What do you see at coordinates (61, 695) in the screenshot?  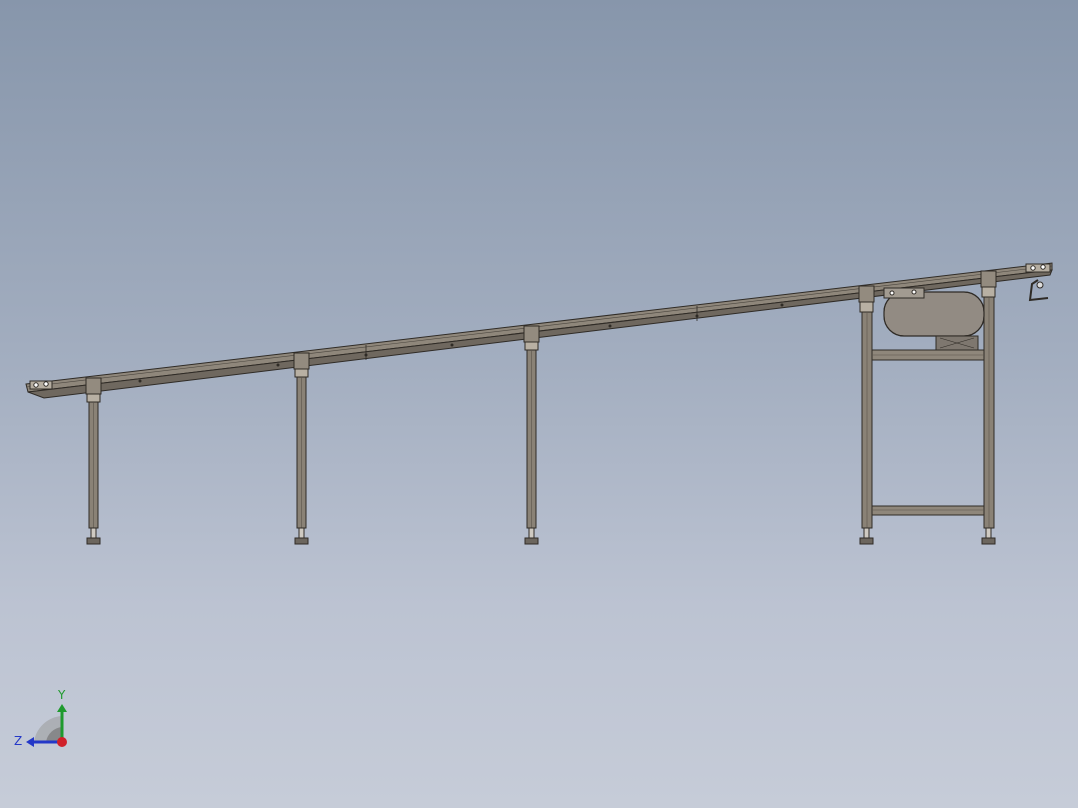 I see `y-axis-label: Y` at bounding box center [61, 695].